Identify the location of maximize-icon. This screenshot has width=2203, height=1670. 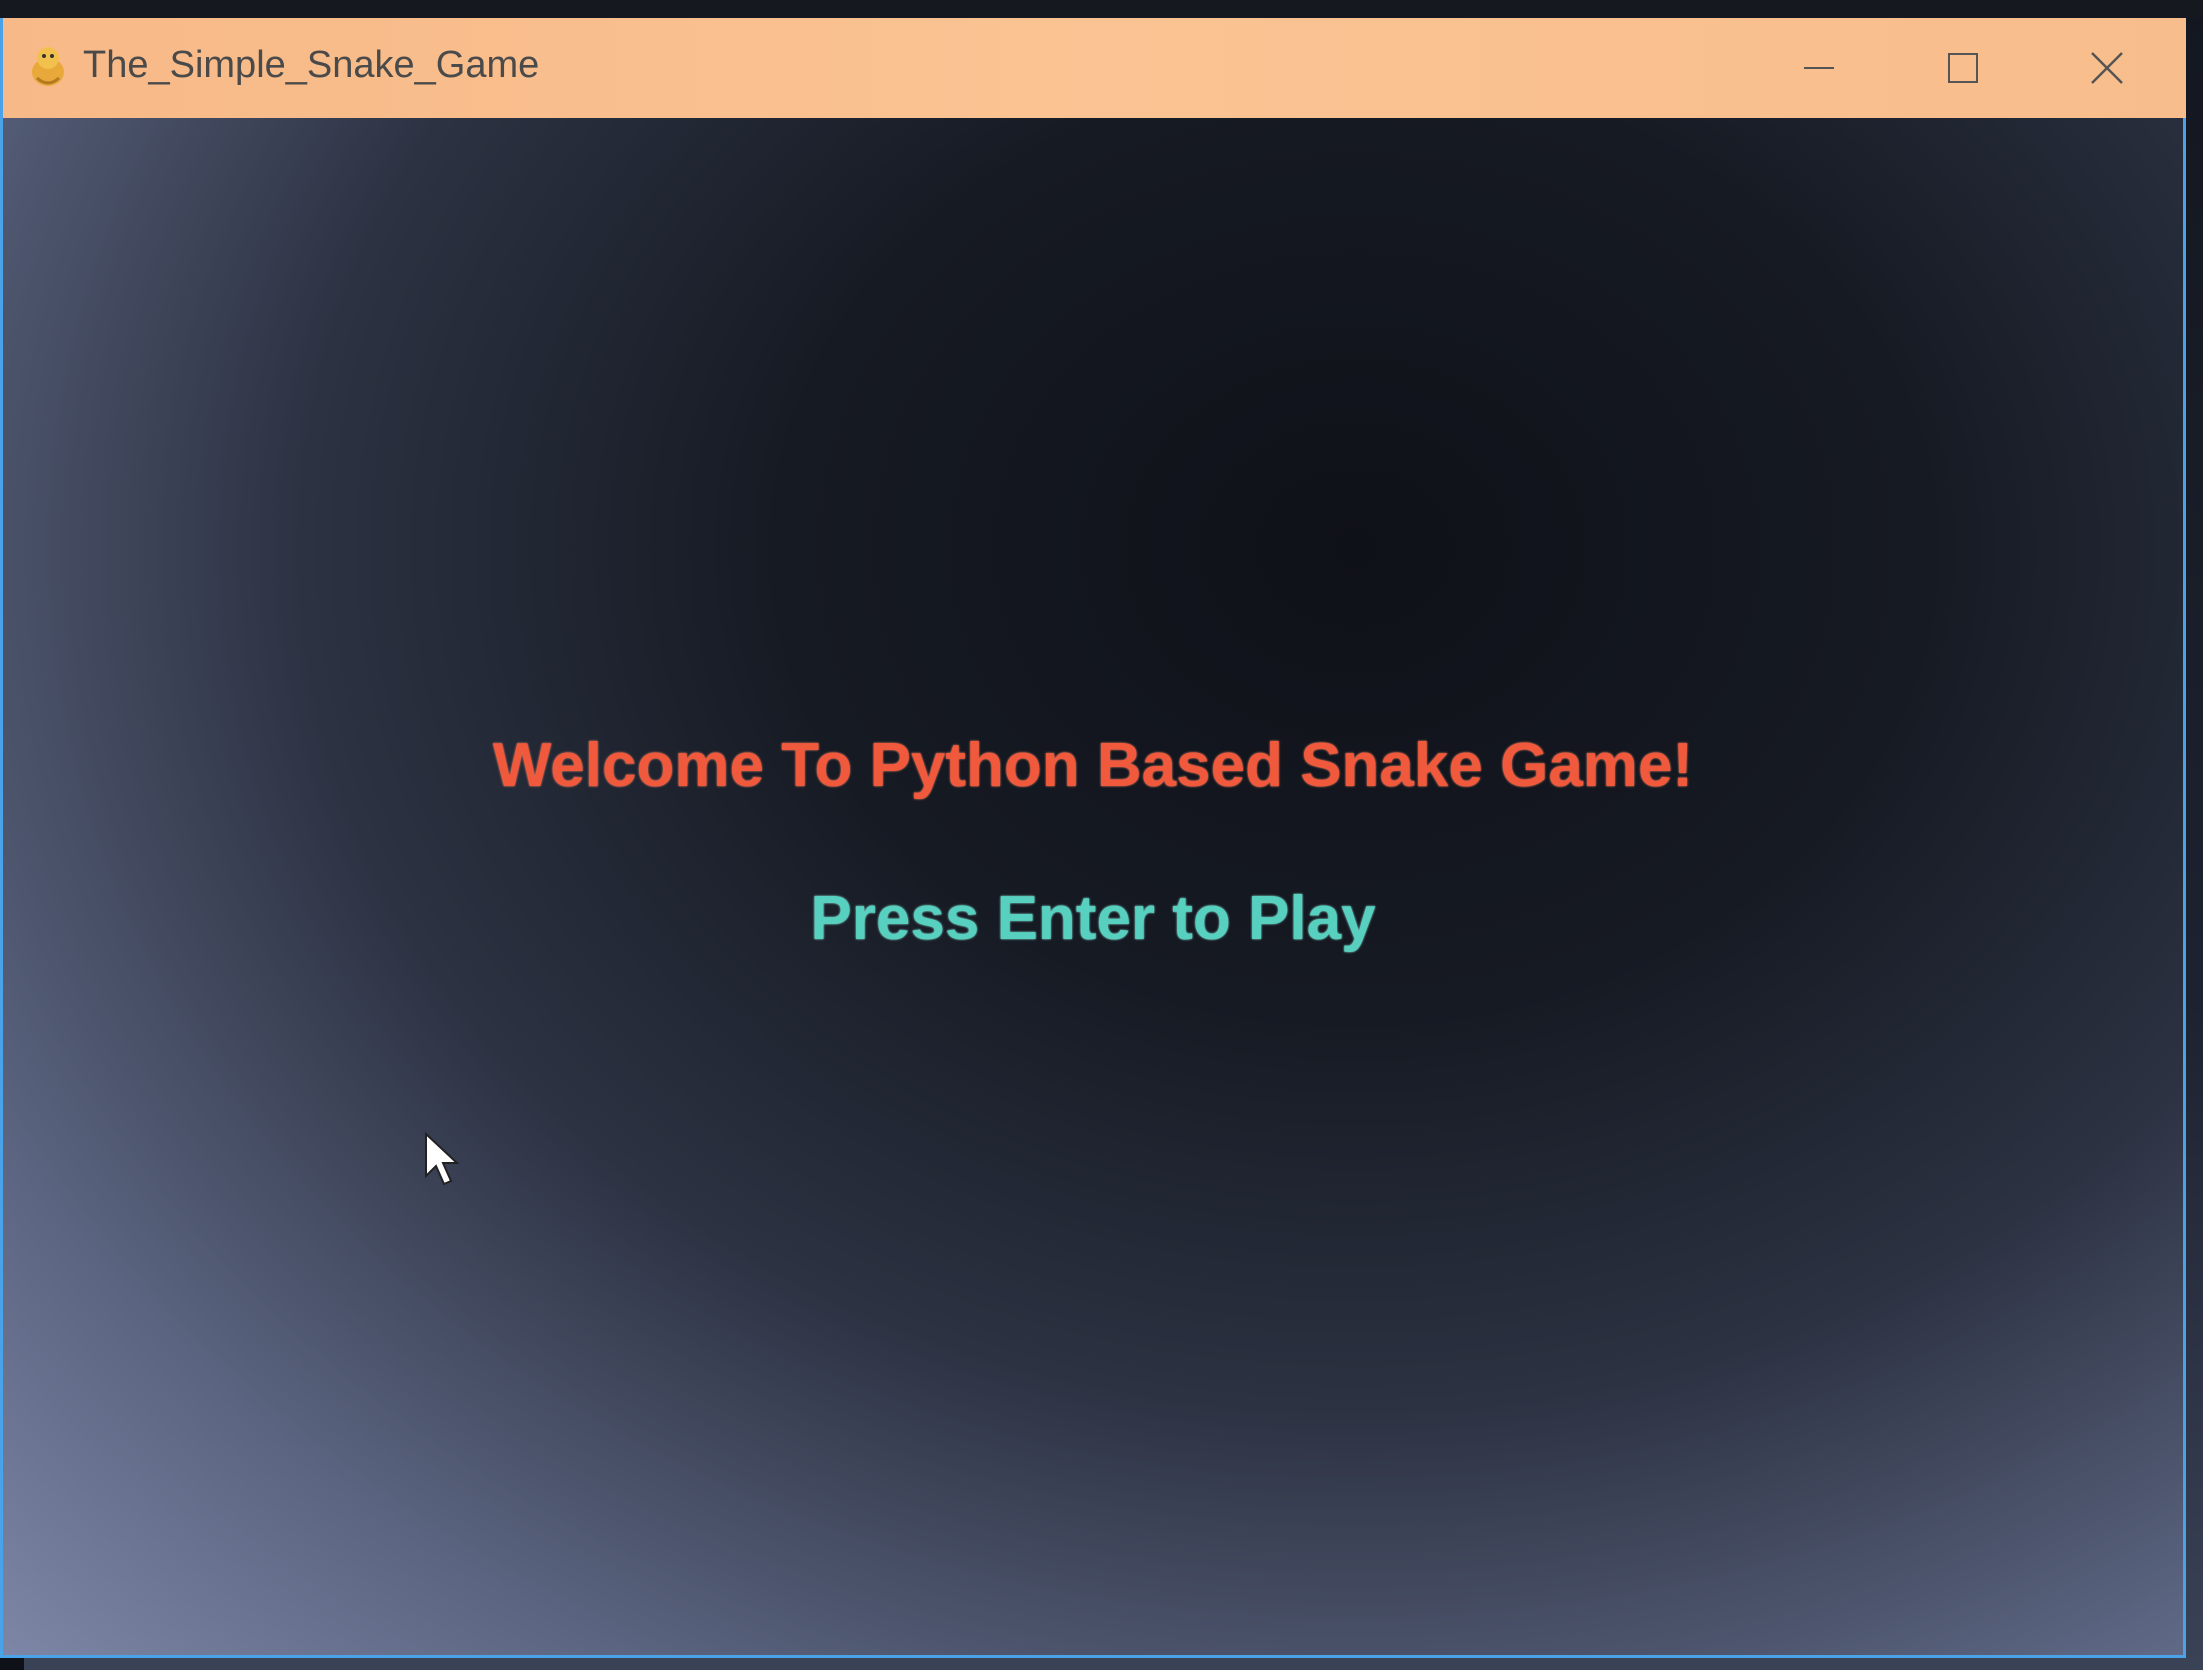
(1963, 68).